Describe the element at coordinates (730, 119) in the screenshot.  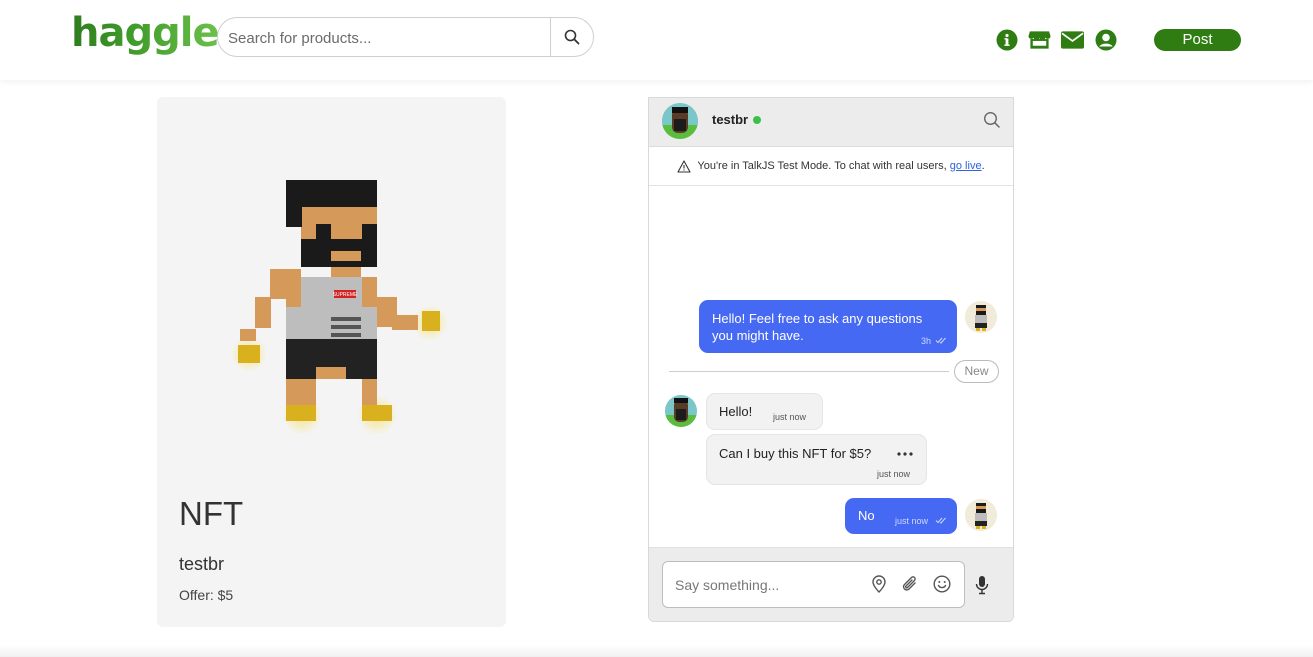
I see `contact-name: testbr` at that location.